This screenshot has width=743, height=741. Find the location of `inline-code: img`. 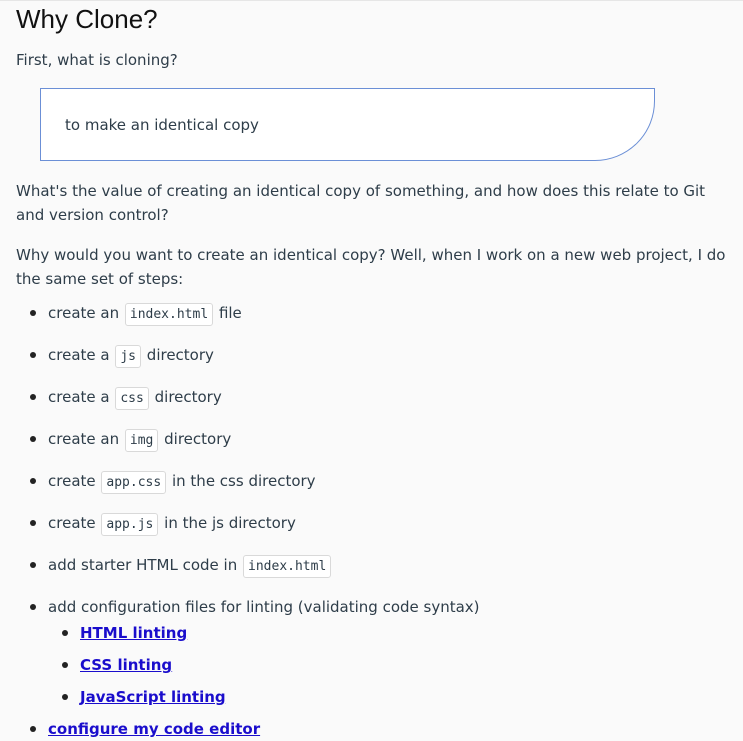

inline-code: img is located at coordinates (141, 440).